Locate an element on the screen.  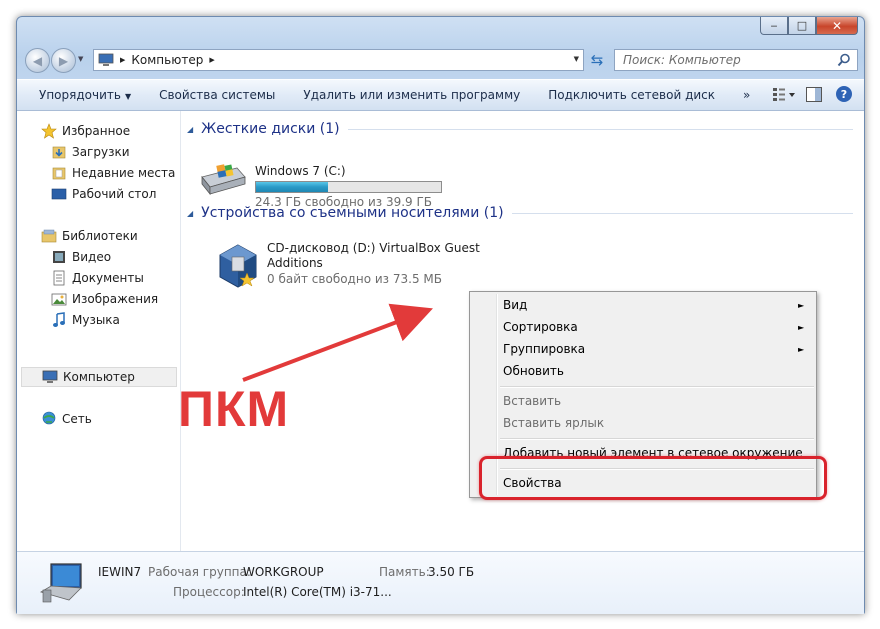
menu-item-view: Вид ► is located at coordinates (653, 305).